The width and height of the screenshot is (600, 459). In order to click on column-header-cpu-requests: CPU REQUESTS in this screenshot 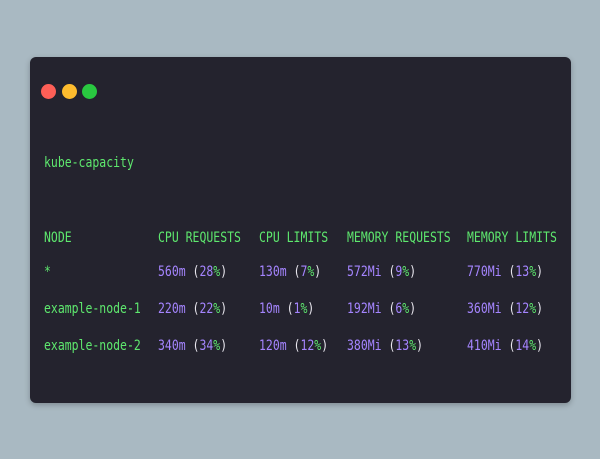, I will do `click(199, 238)`.